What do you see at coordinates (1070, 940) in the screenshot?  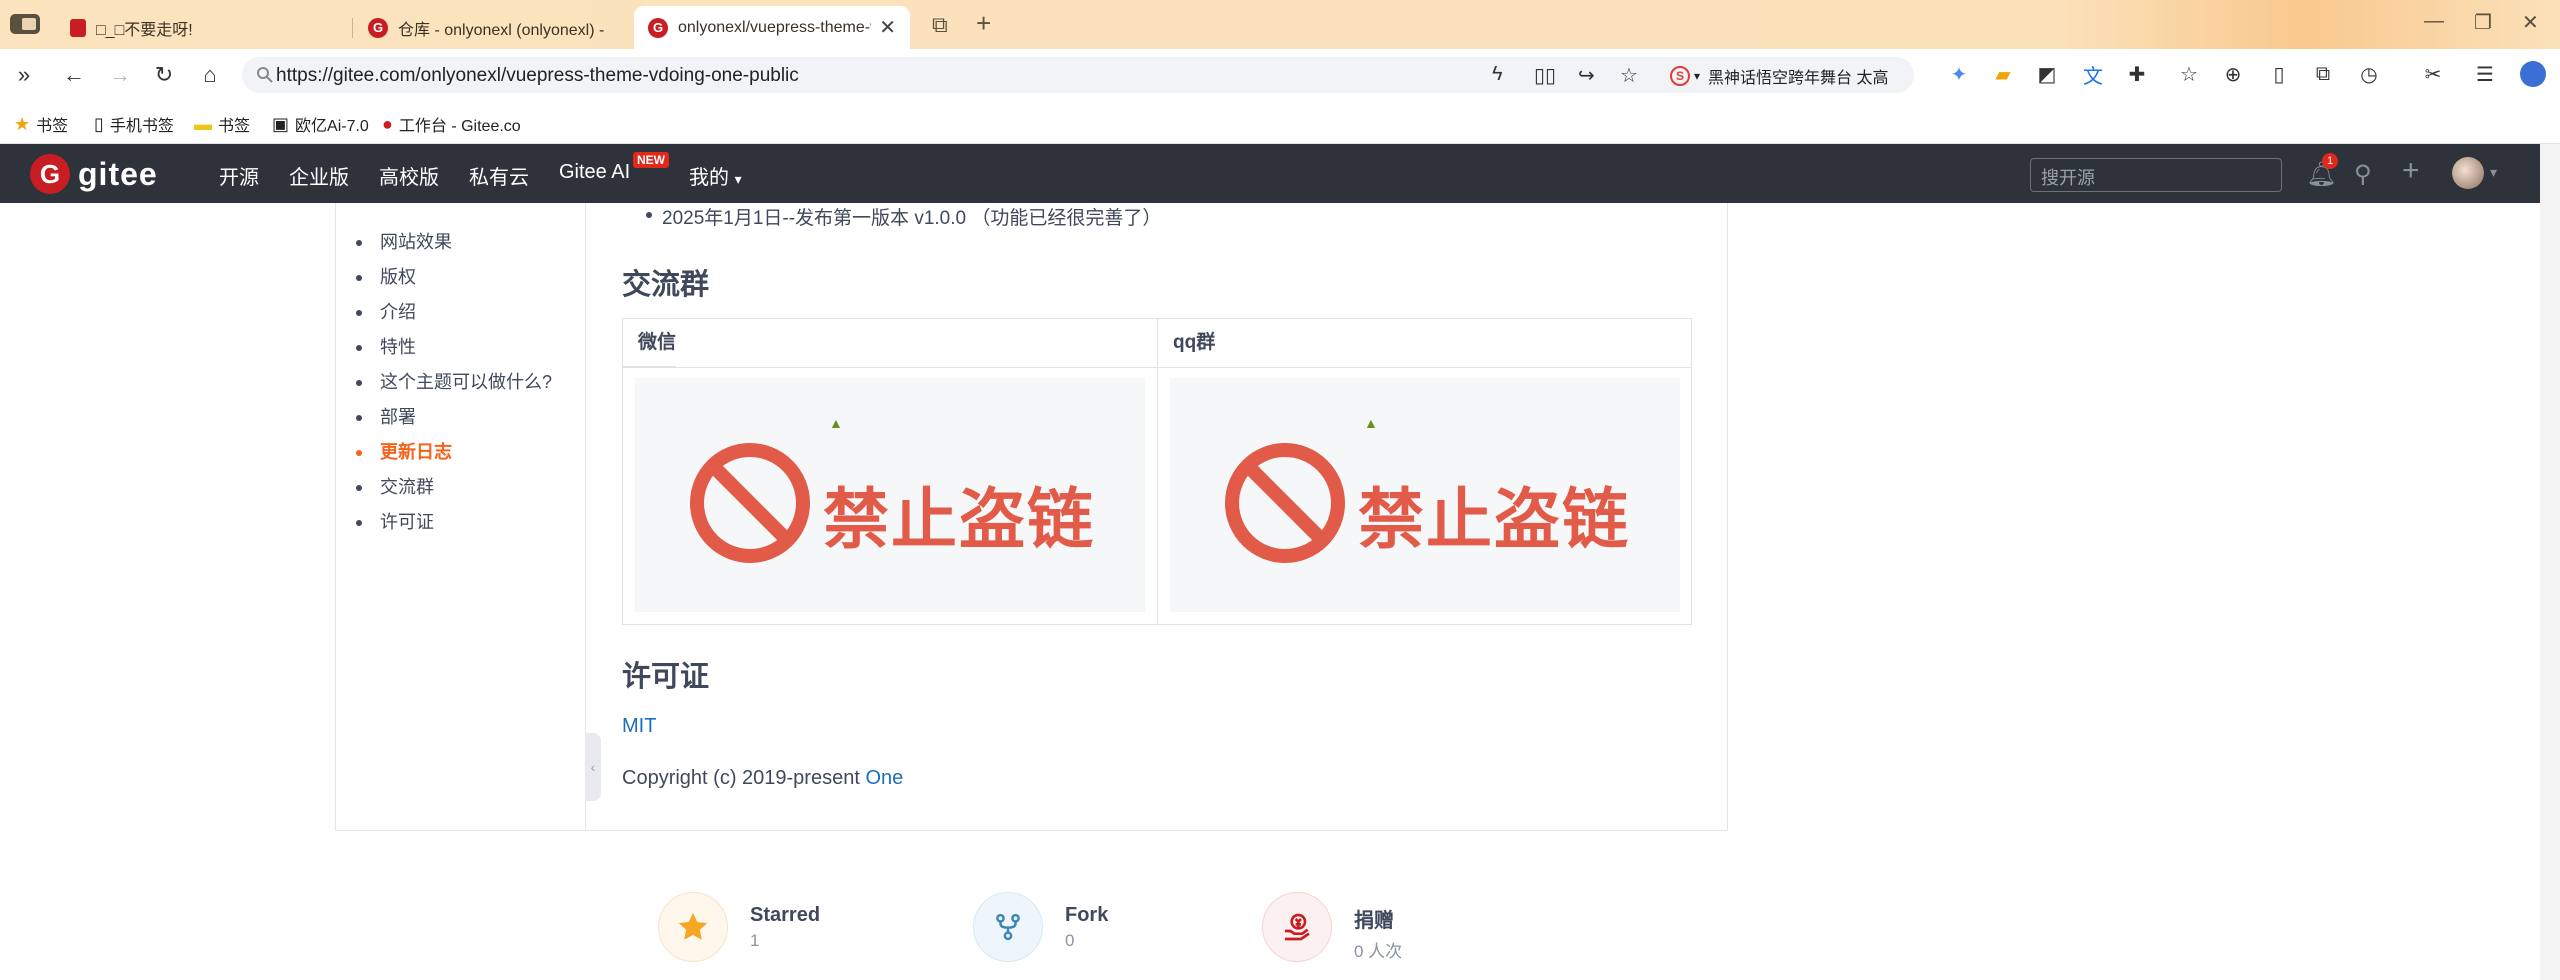 I see `stat-value: 0` at bounding box center [1070, 940].